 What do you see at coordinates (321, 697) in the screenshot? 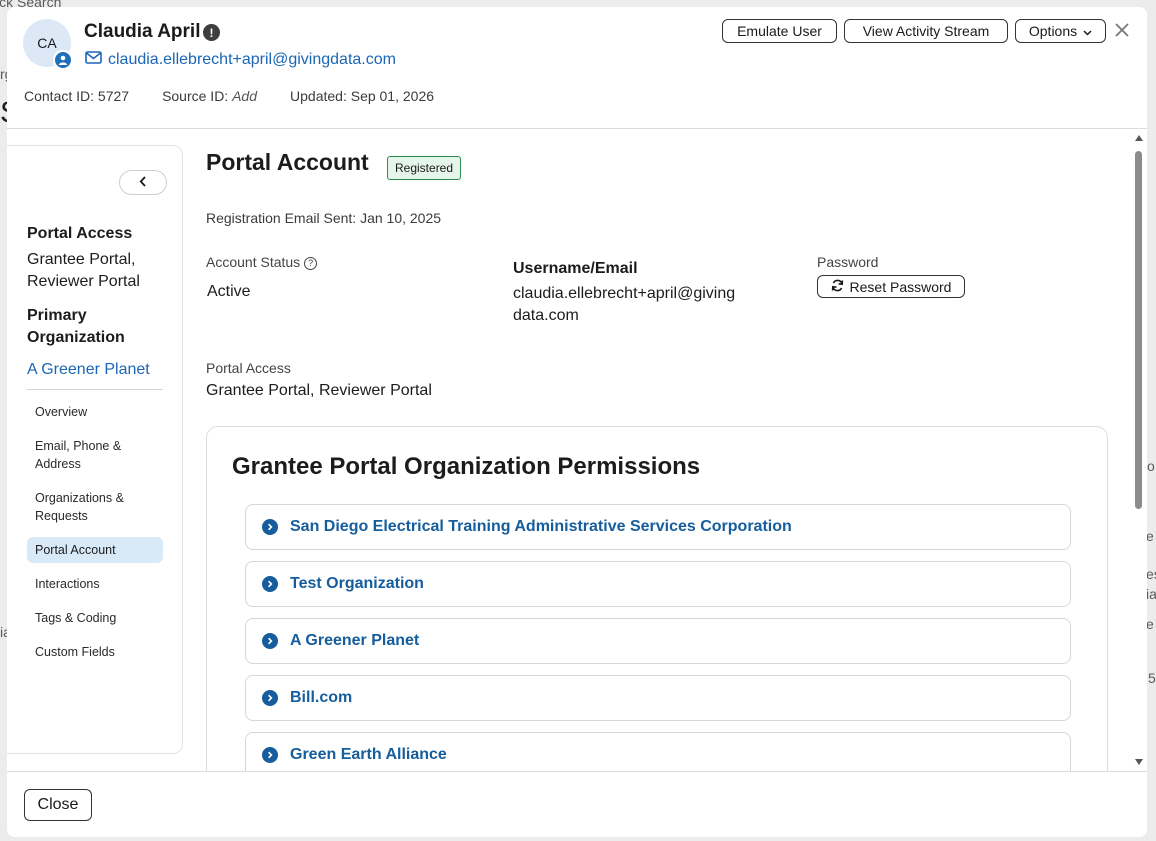
I see `org-name: Bill.com` at bounding box center [321, 697].